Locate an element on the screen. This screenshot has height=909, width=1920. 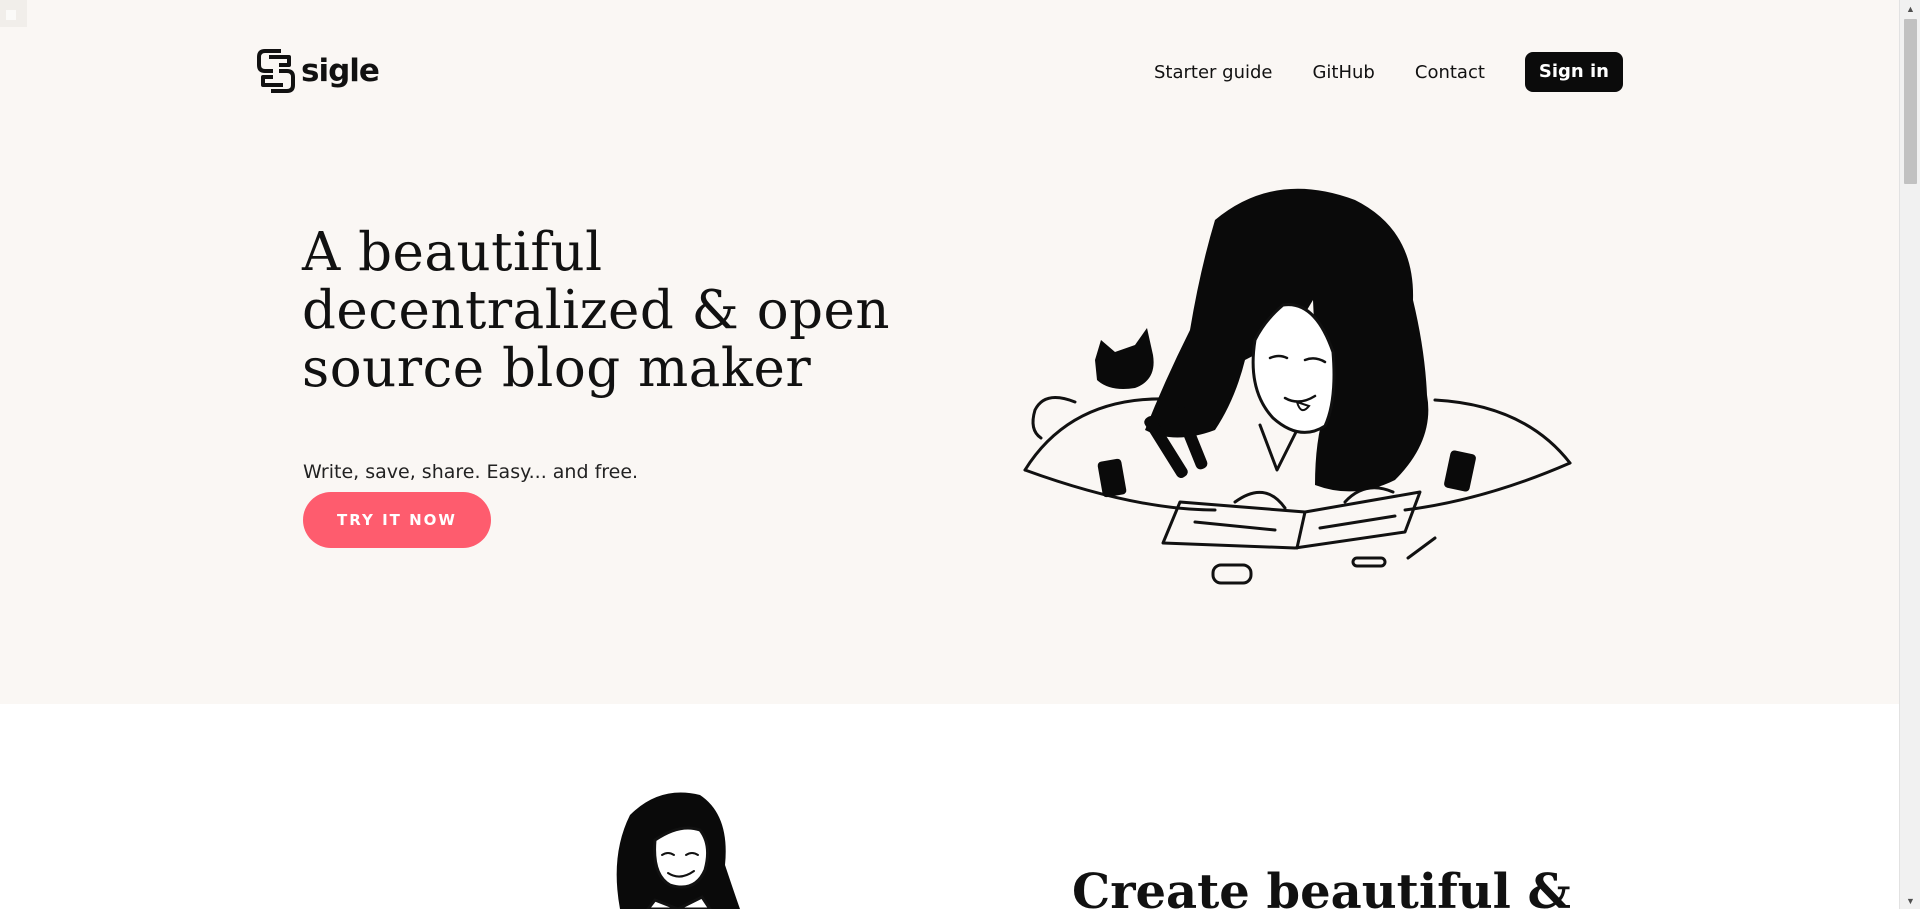
girl-writing-with-cat-illustration is located at coordinates (1297, 386).